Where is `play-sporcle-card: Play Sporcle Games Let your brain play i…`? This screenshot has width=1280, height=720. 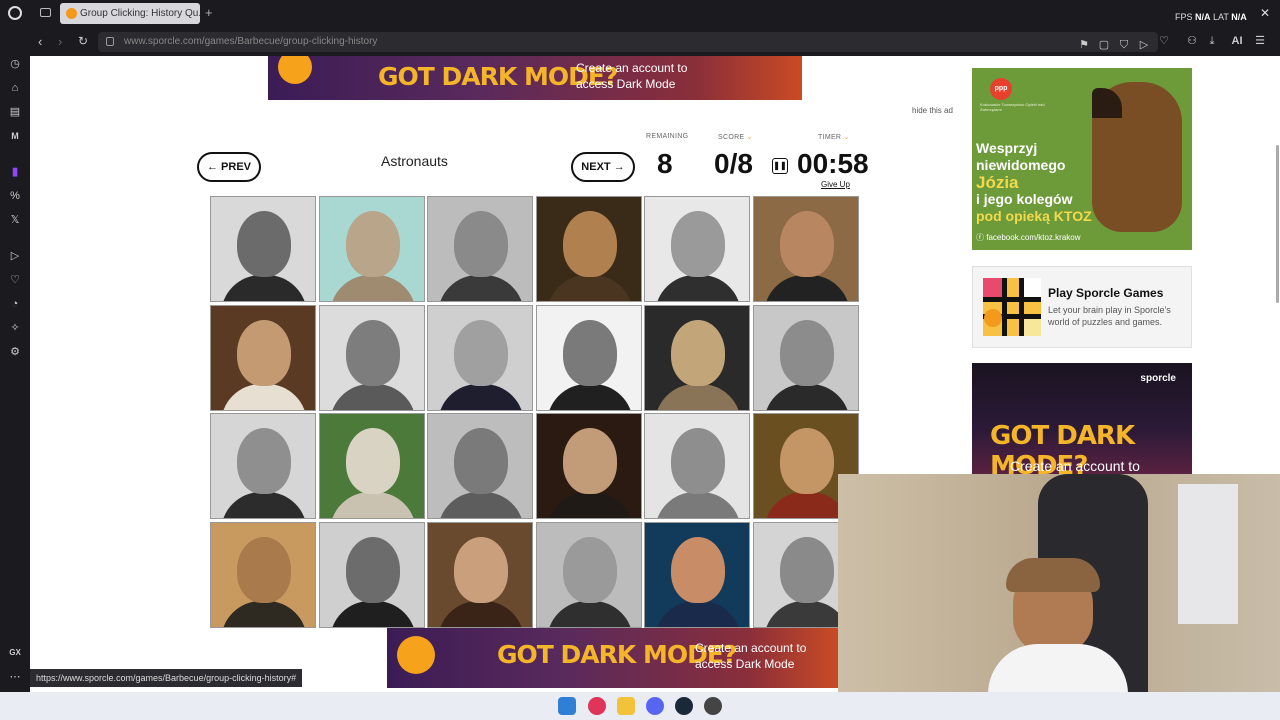 play-sporcle-card: Play Sporcle Games Let your brain play i… is located at coordinates (1082, 307).